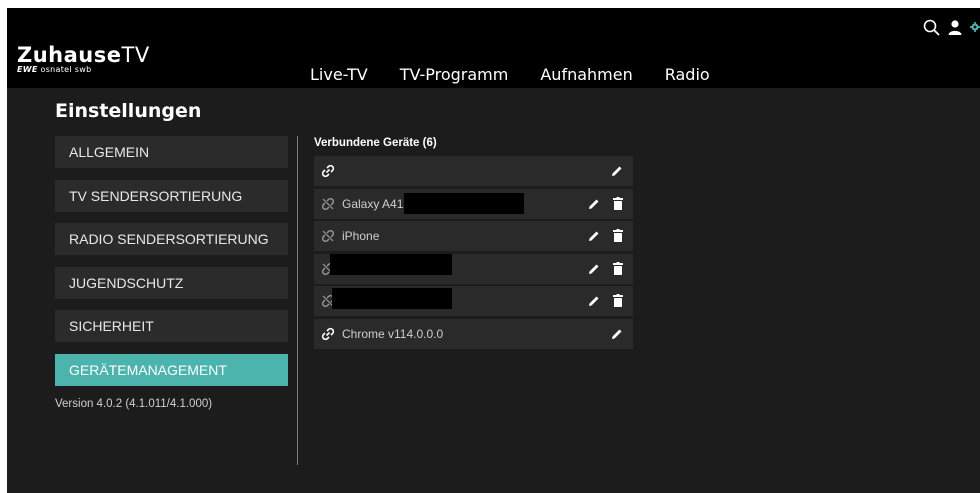 The height and width of the screenshot is (493, 980). I want to click on menu-item-sicherheit: SICHERHEIT, so click(171, 326).